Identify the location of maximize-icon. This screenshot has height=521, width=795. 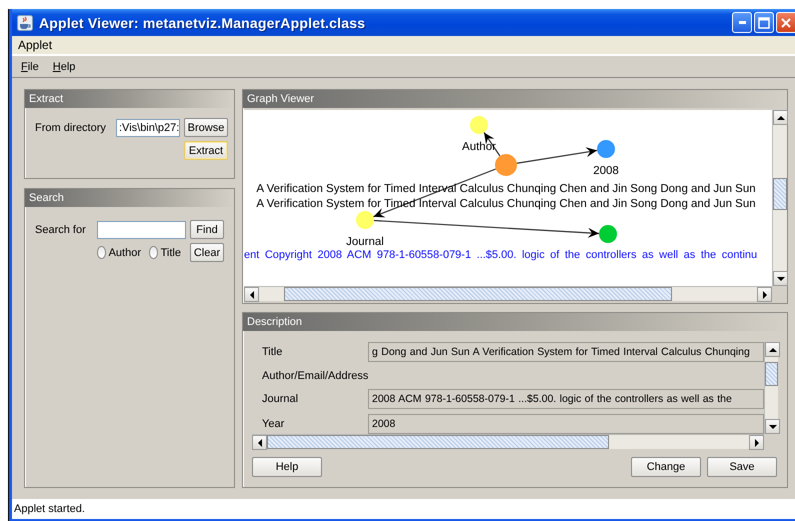
(764, 22).